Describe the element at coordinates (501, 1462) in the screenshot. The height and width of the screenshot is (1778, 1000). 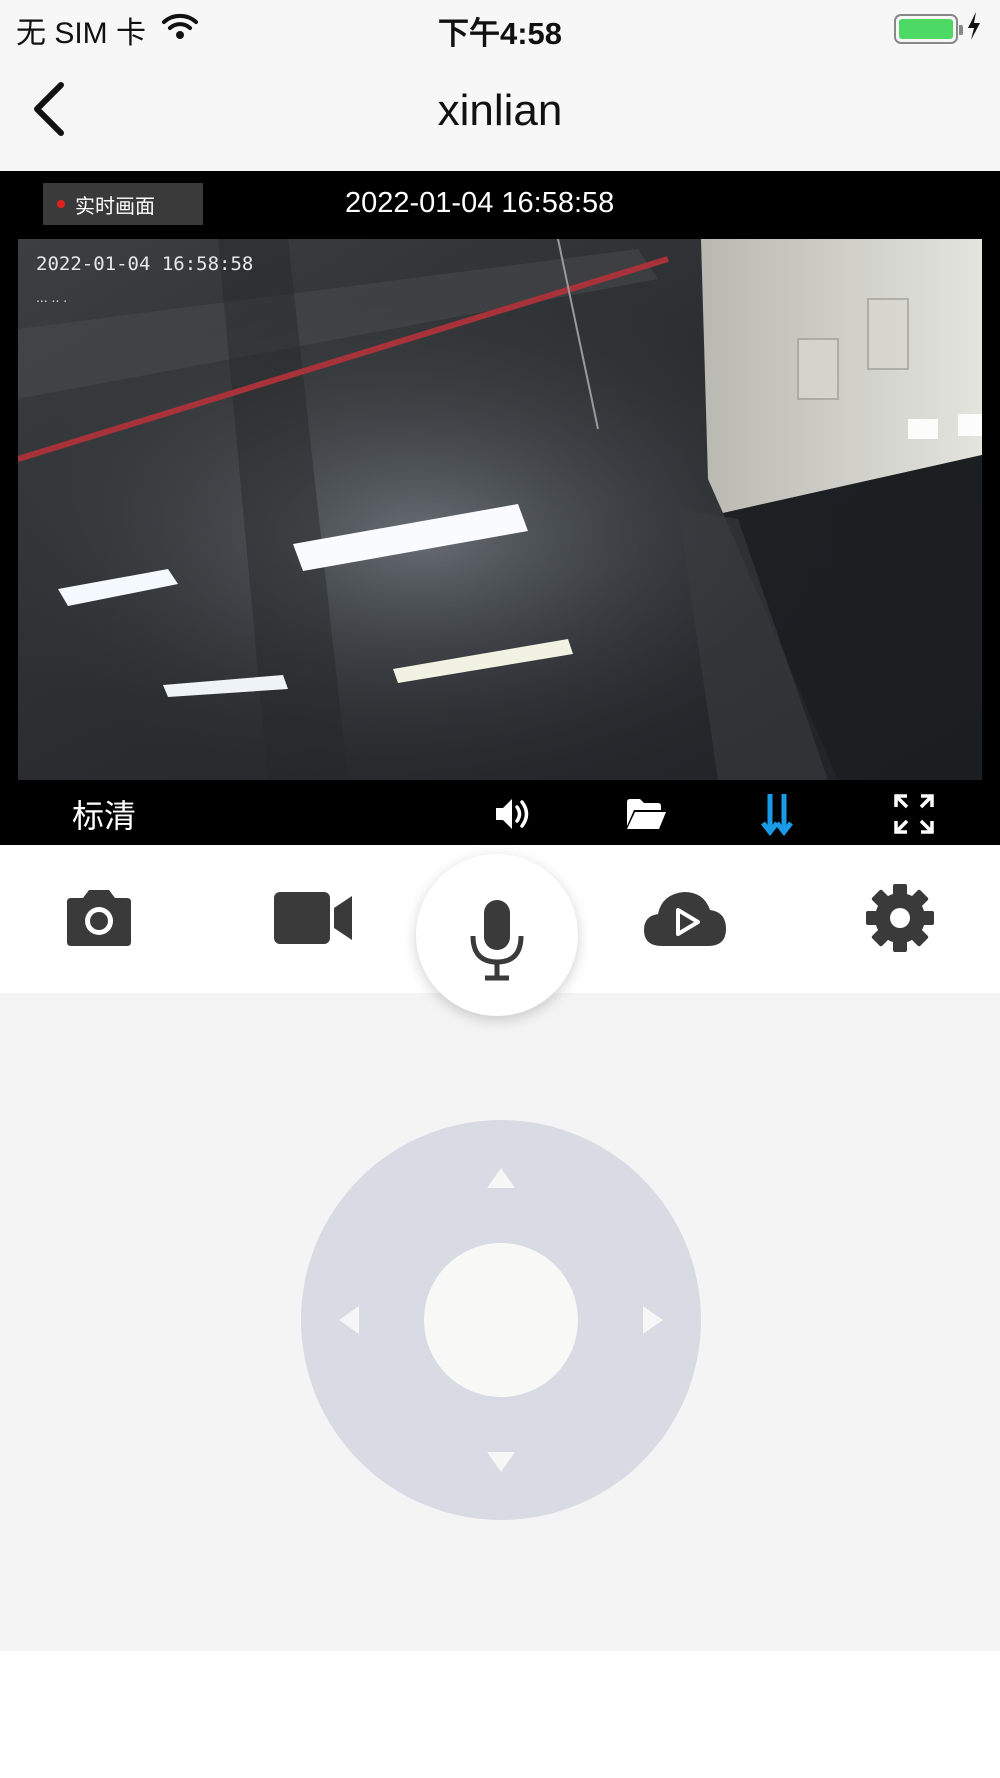
I see `ptz-down-arrow-icon` at that location.